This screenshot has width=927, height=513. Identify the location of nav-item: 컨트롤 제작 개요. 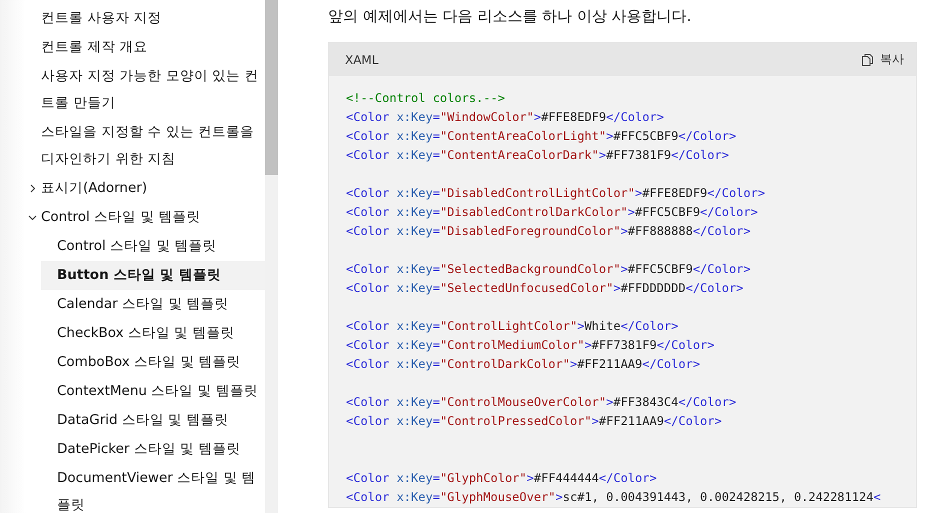
(132, 47).